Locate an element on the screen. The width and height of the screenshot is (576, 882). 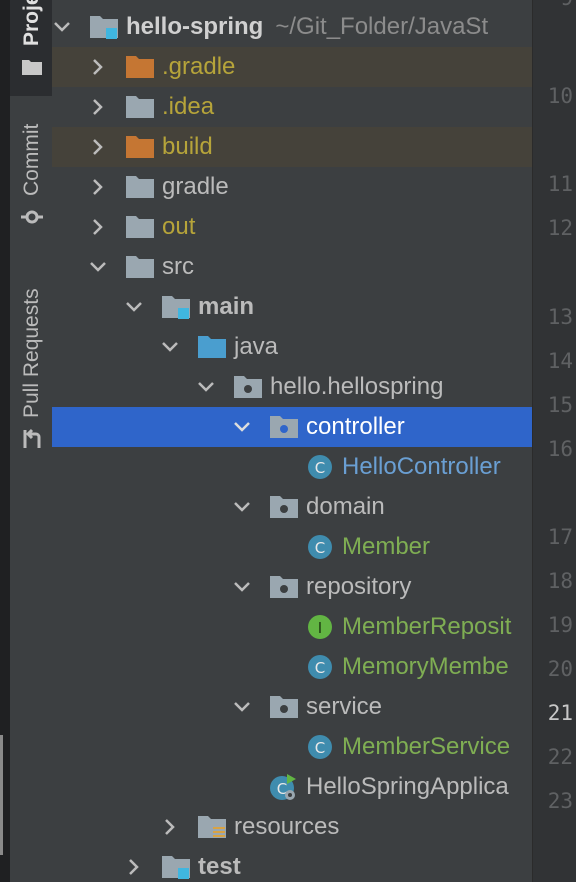
tree-row-build: build is located at coordinates (292, 147).